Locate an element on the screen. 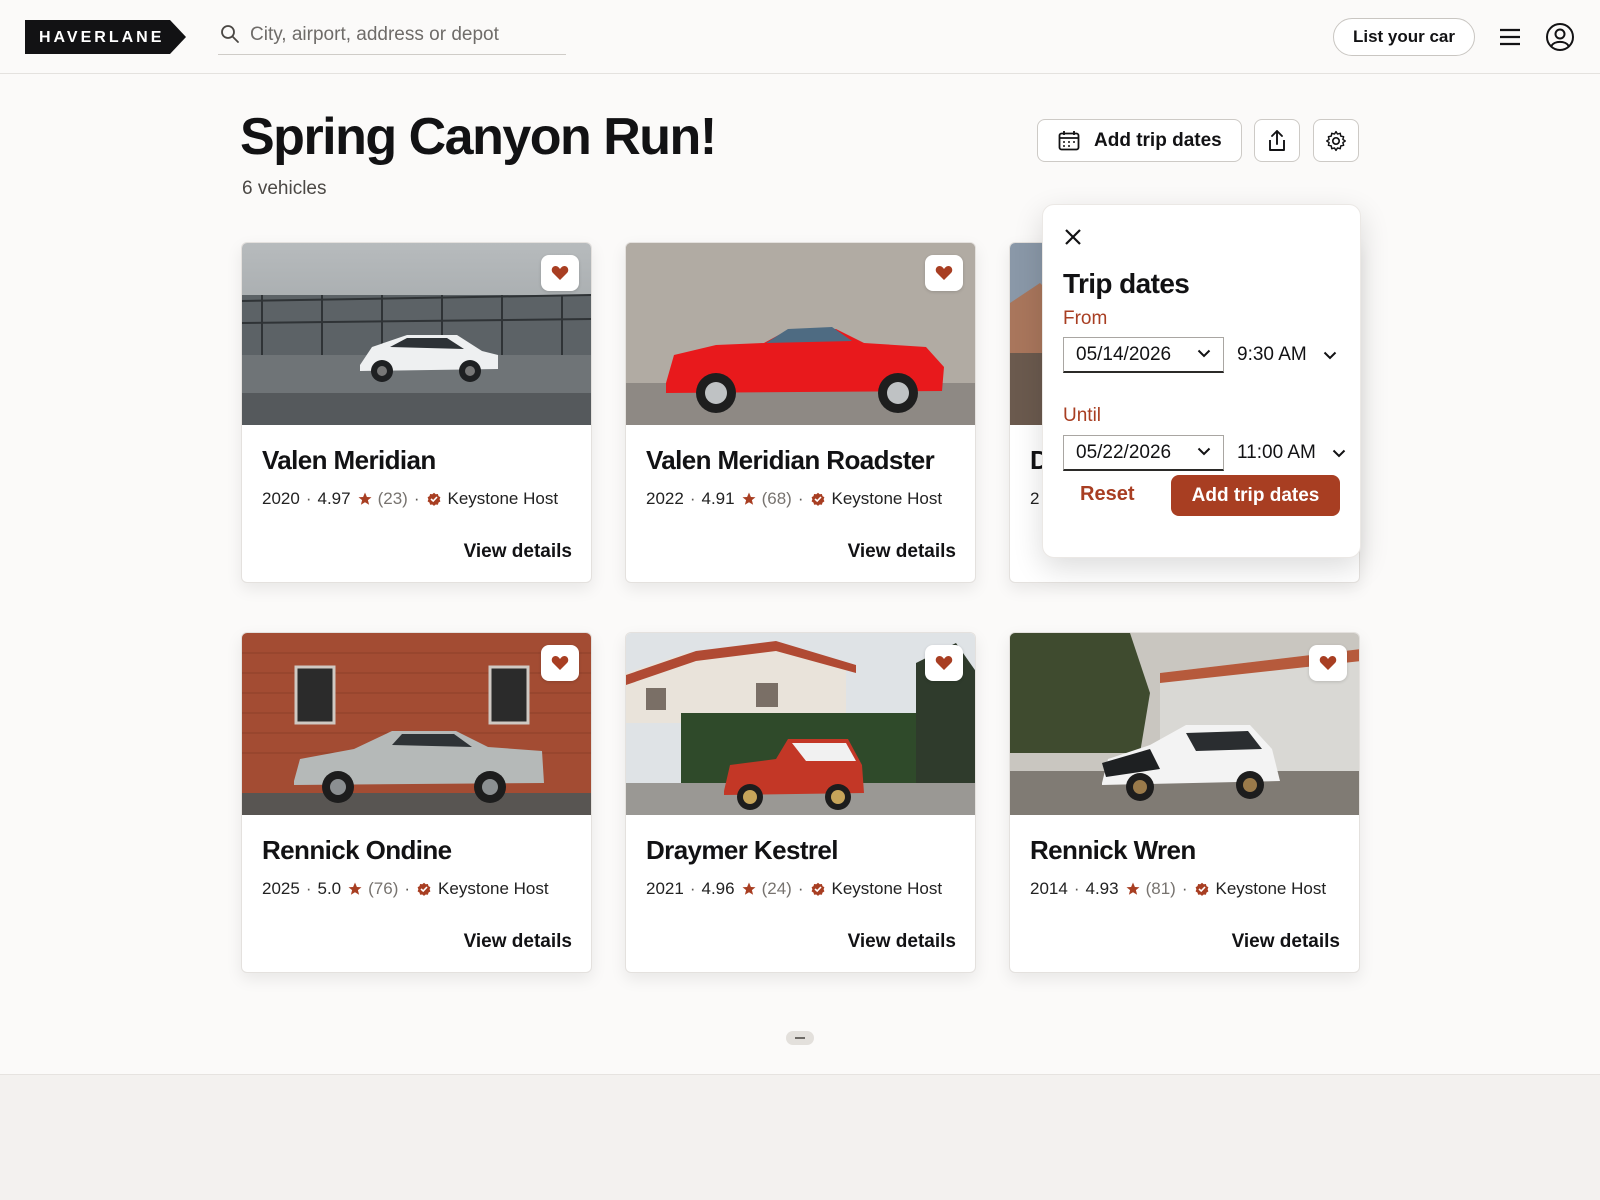 Image resolution: width=1600 pixels, height=1200 pixels. vehicle-year: 2 is located at coordinates (1035, 498).